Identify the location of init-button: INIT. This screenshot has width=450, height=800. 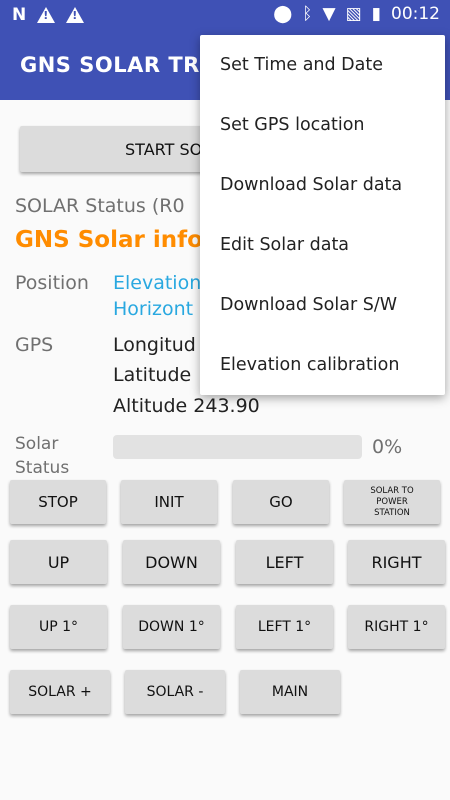
(169, 502).